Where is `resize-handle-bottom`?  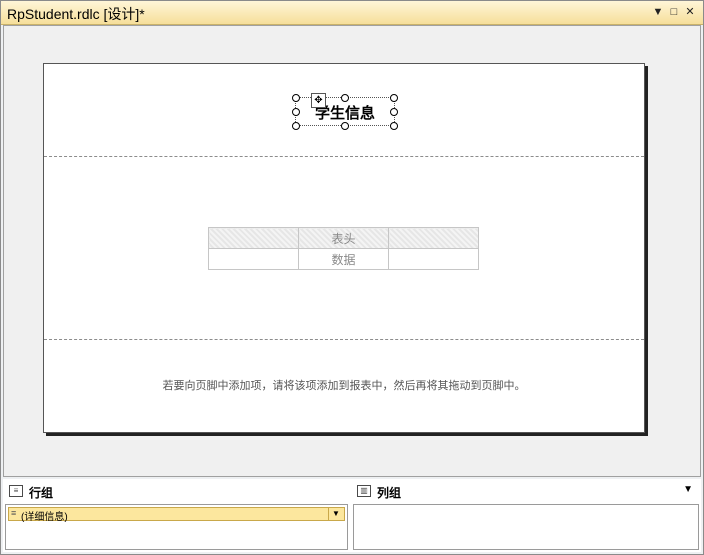 resize-handle-bottom is located at coordinates (345, 126).